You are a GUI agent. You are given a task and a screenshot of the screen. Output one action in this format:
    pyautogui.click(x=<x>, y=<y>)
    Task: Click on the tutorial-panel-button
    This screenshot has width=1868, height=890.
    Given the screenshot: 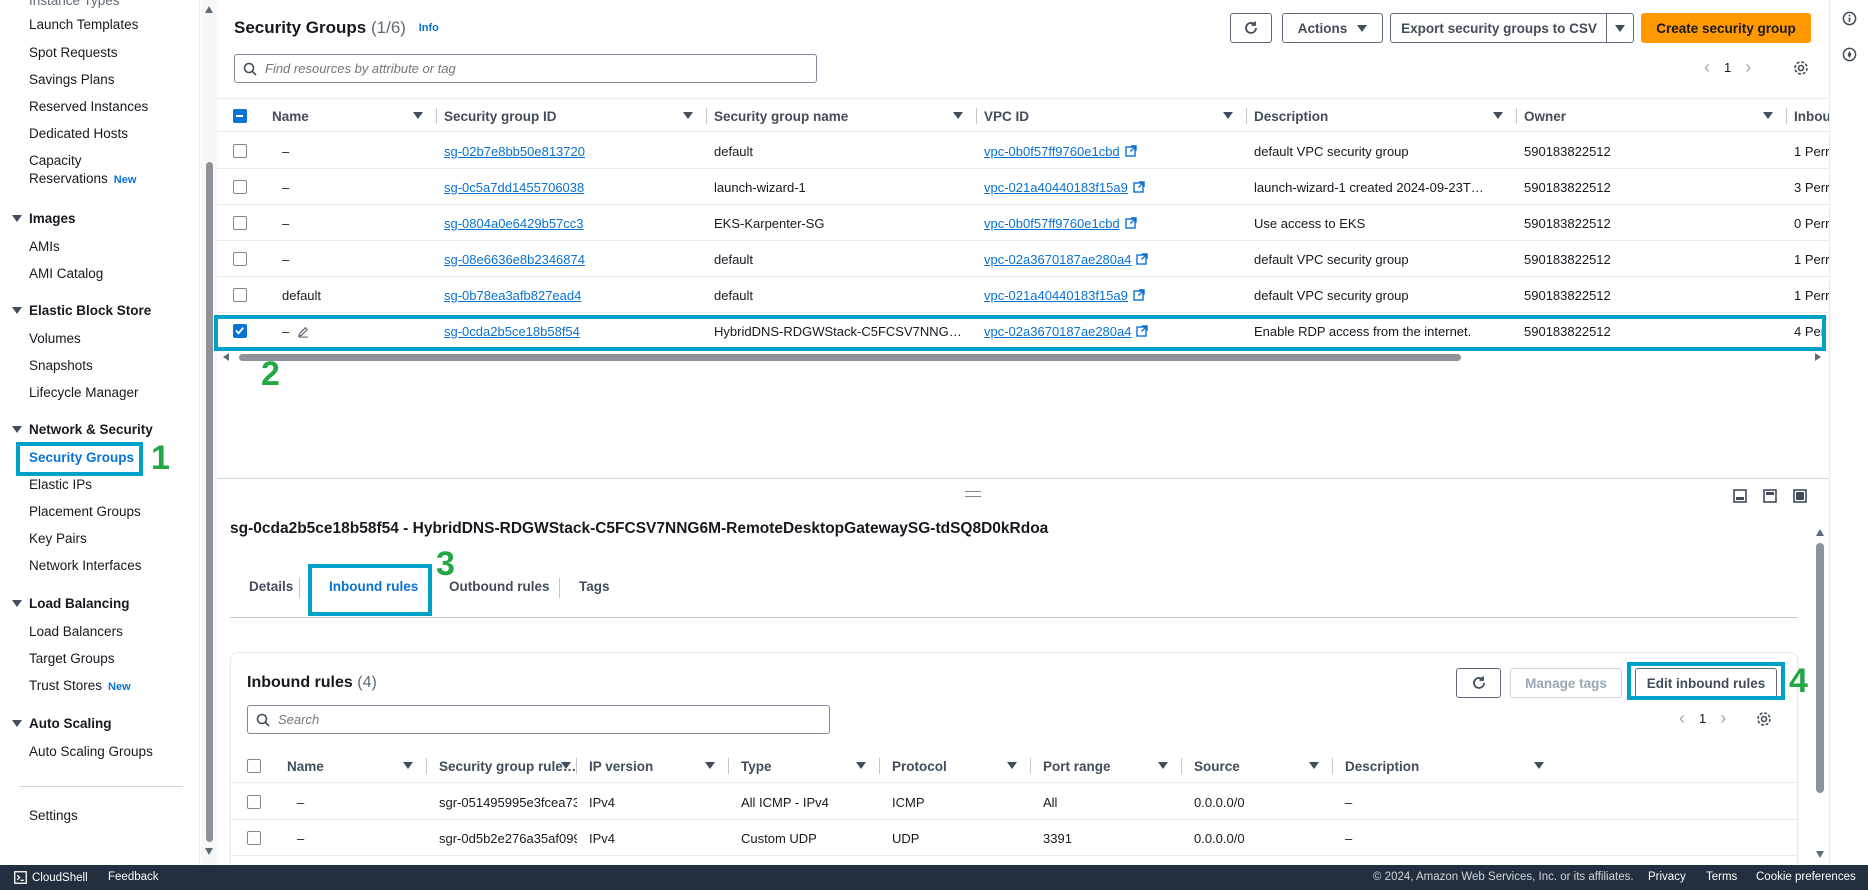 What is the action you would take?
    pyautogui.click(x=1849, y=56)
    